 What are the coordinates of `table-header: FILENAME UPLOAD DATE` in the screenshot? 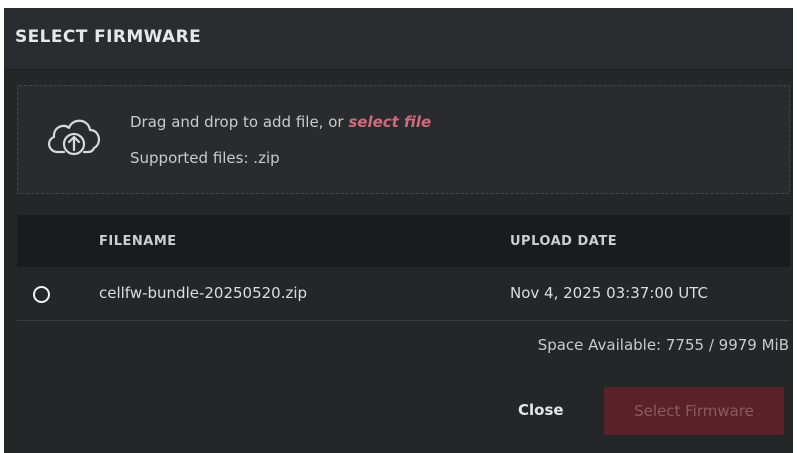 It's located at (403, 241).